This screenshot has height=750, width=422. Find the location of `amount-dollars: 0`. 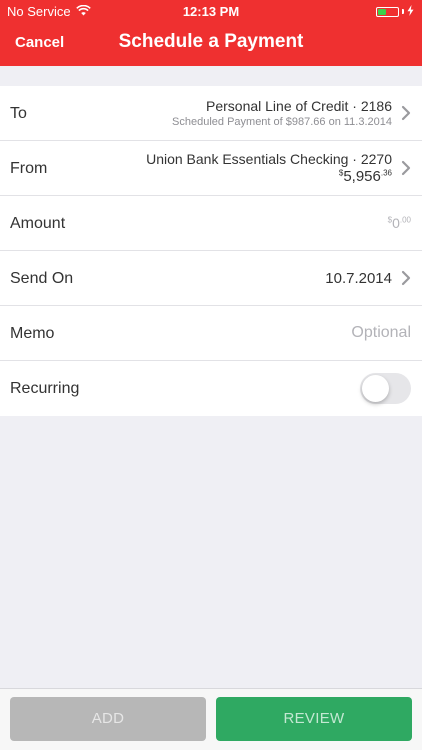

amount-dollars: 0 is located at coordinates (396, 223).